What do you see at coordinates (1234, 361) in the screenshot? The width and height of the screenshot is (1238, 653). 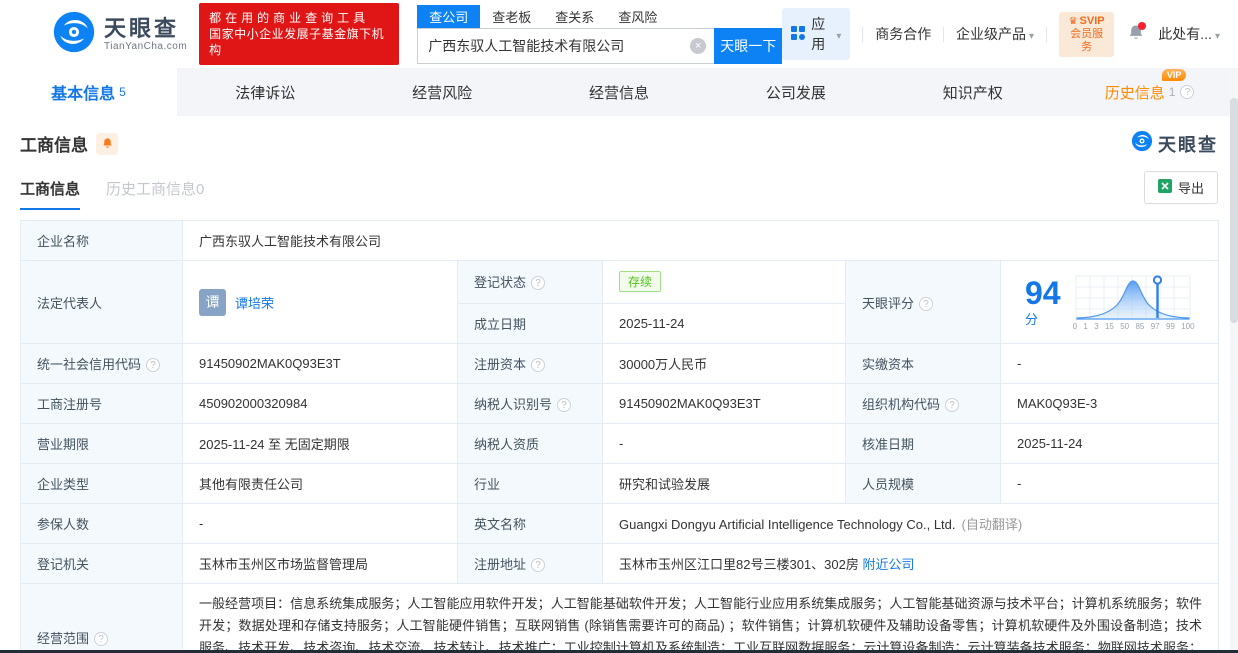 I see `scrollbar` at bounding box center [1234, 361].